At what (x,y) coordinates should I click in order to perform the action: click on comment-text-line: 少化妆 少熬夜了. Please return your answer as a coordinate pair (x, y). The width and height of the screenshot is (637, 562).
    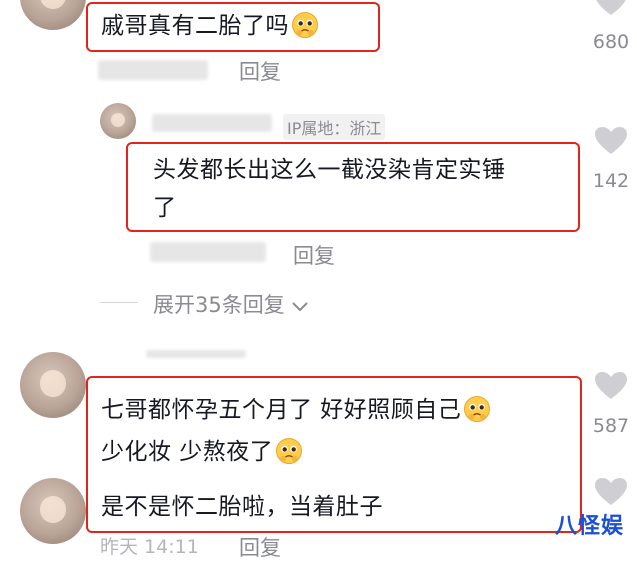
    Looking at the image, I should click on (202, 452).